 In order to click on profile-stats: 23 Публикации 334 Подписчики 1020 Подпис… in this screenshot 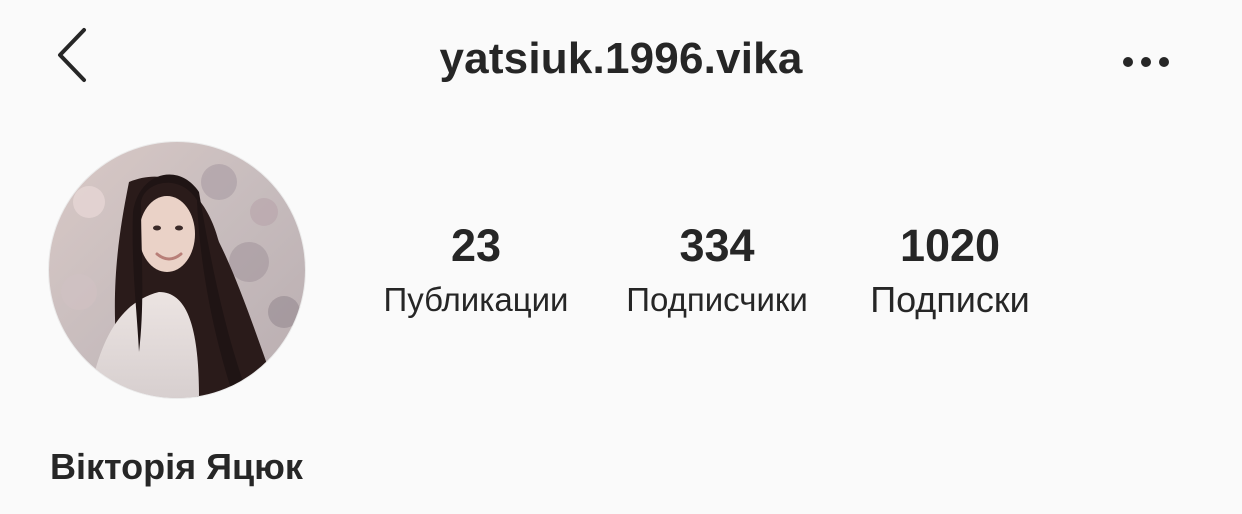, I will do `click(720, 273)`.